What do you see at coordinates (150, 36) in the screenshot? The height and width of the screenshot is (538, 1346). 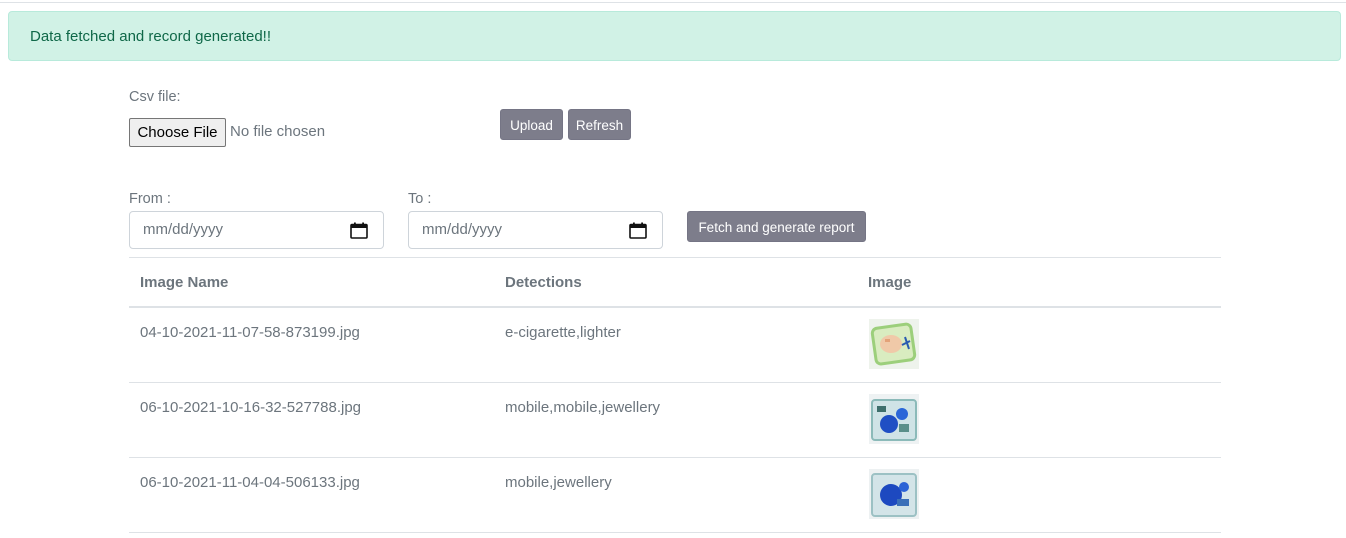 I see `alert-message: Data fetched and record generated!!` at bounding box center [150, 36].